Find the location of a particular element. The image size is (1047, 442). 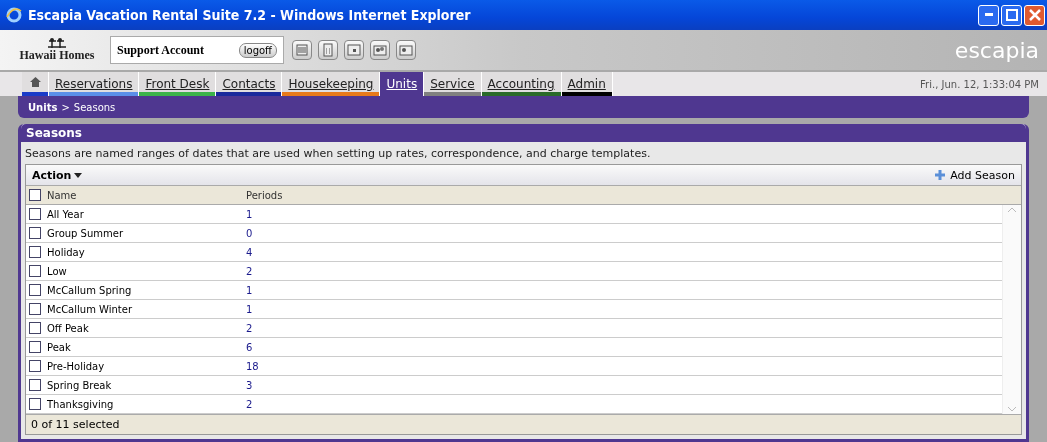

maximize-icon is located at coordinates (1011, 15).